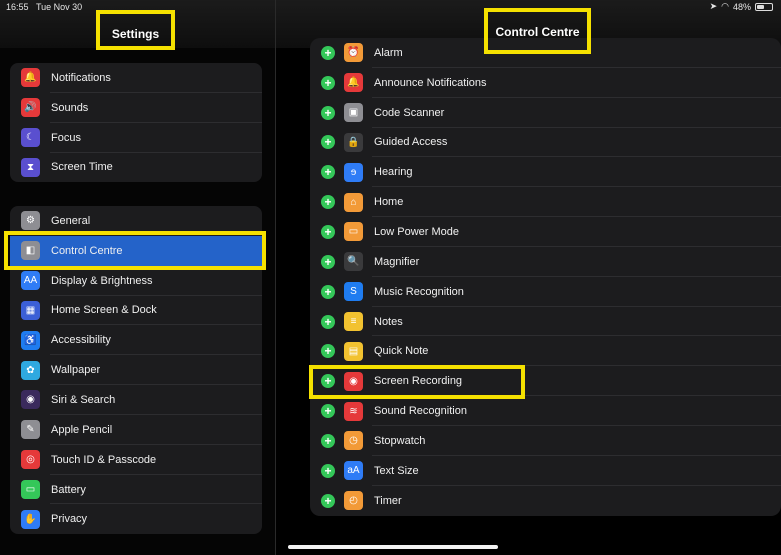 The width and height of the screenshot is (781, 555). Describe the element at coordinates (393, 172) in the screenshot. I see `control-item-label: Hearing` at that location.